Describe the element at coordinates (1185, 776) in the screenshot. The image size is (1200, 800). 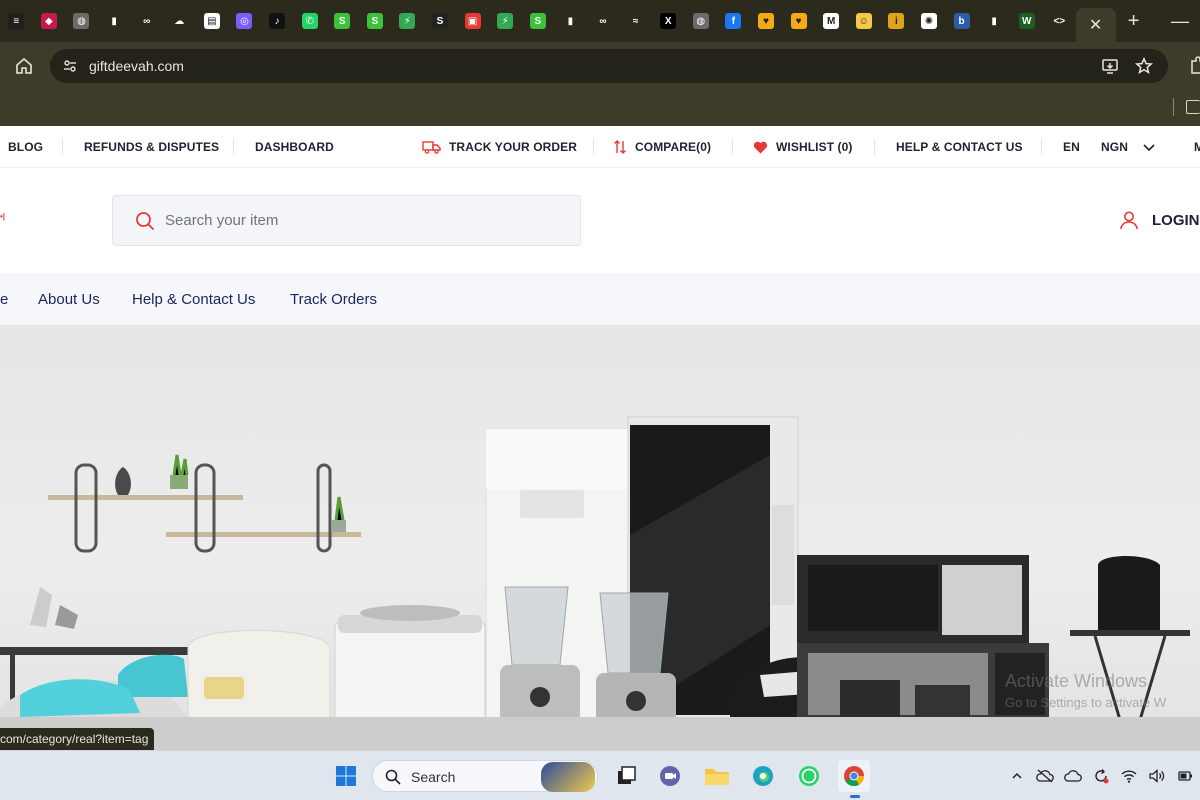
I see `battery-icon` at that location.